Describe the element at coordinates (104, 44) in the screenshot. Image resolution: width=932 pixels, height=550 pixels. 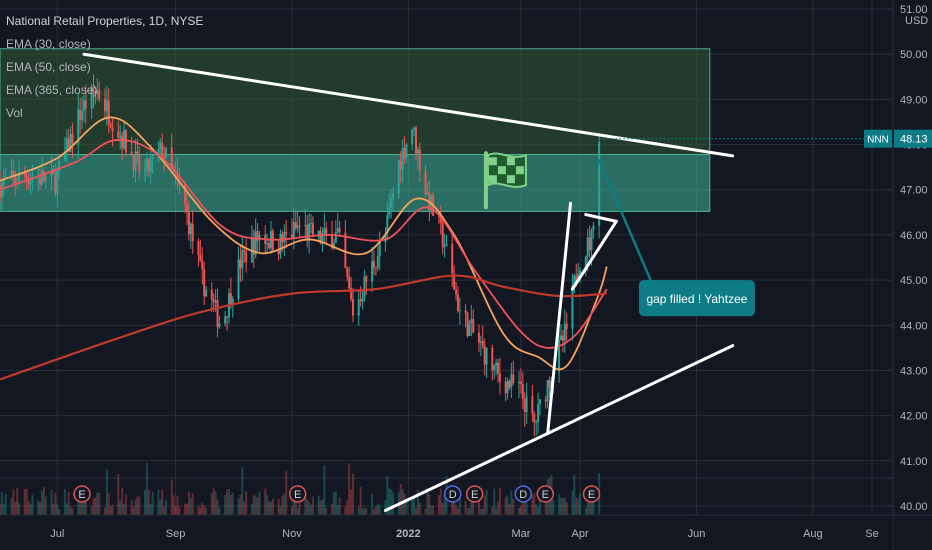
I see `legend-ema30: EMA (30, close)` at that location.